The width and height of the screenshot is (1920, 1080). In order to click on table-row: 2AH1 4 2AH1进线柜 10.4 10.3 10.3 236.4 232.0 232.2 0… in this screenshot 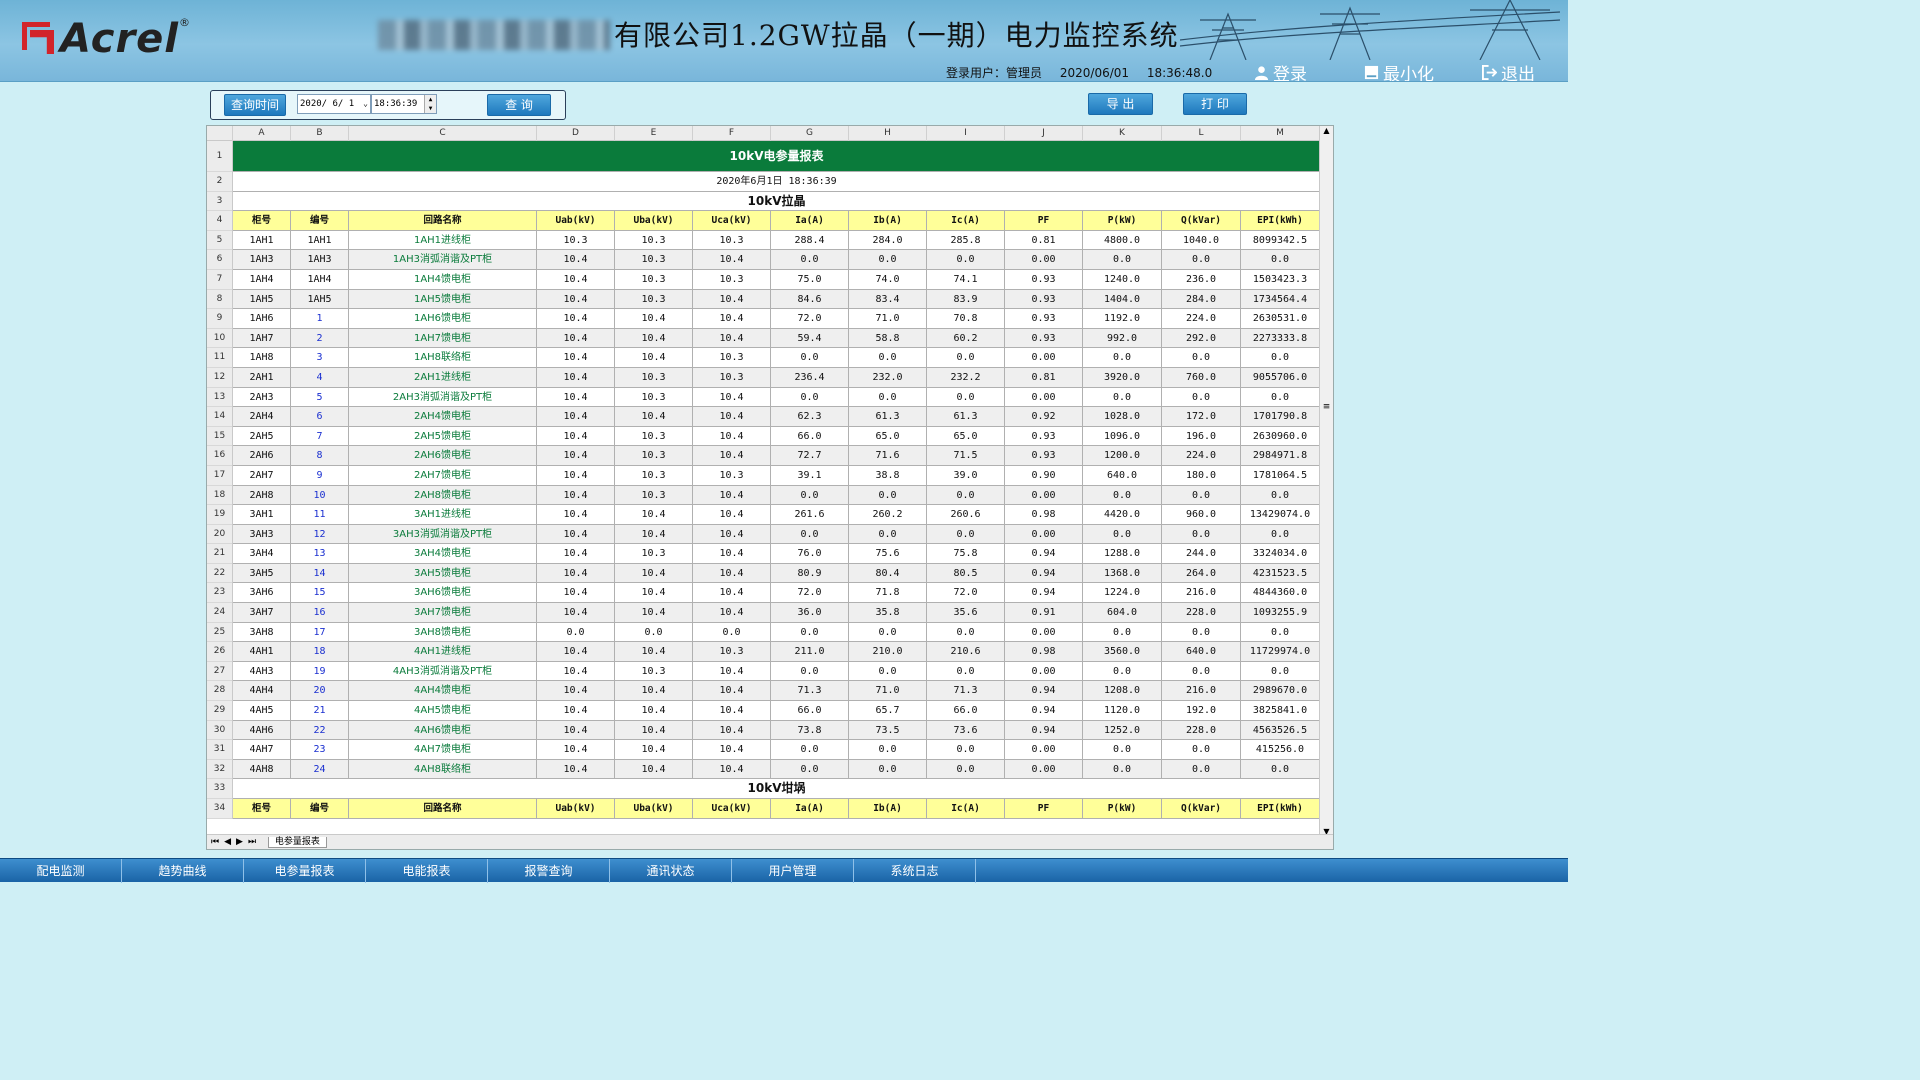, I will do `click(777, 377)`.